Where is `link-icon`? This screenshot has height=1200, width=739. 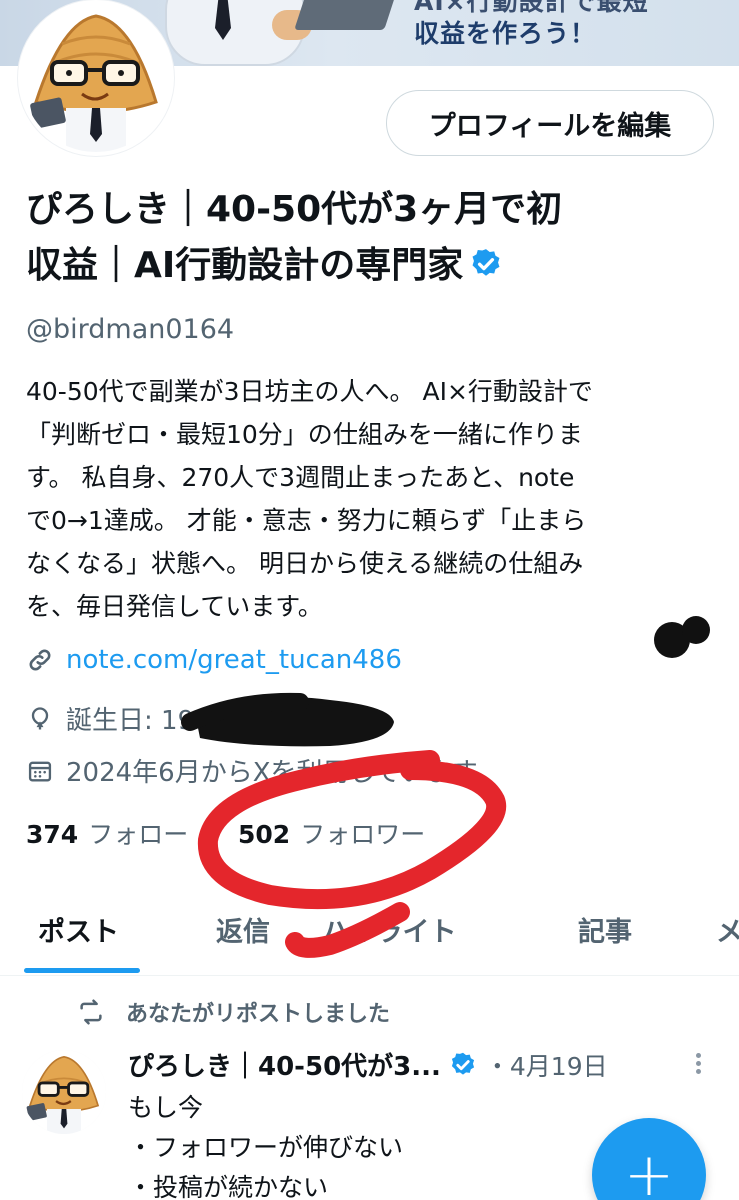
link-icon is located at coordinates (40, 660).